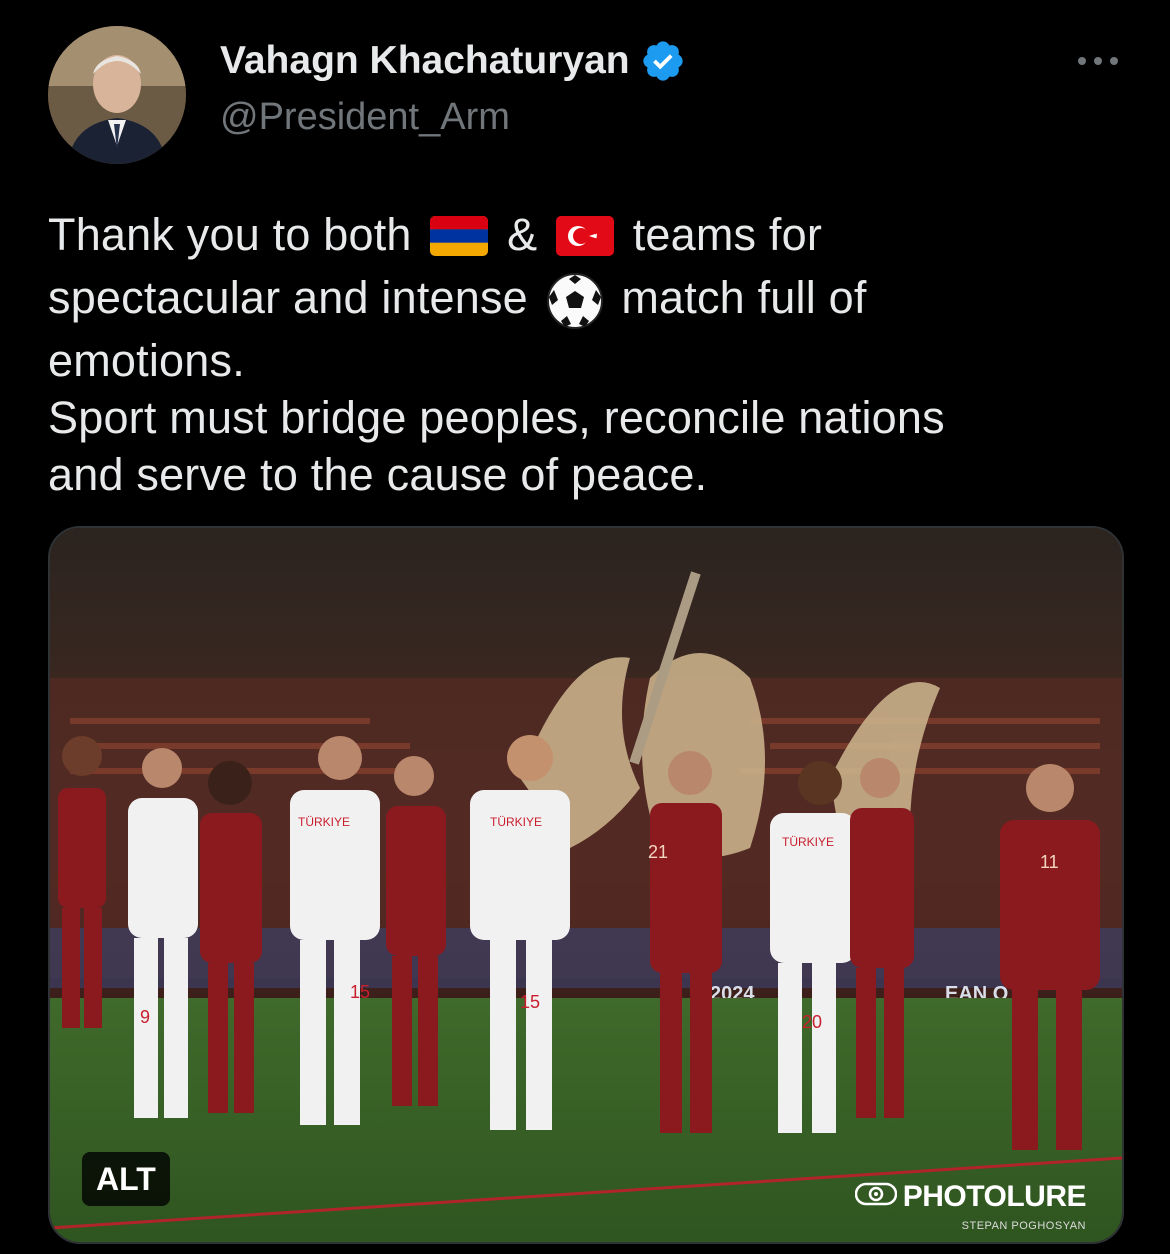 The width and height of the screenshot is (1170, 1254). I want to click on turkey-flag-icon, so click(584, 240).